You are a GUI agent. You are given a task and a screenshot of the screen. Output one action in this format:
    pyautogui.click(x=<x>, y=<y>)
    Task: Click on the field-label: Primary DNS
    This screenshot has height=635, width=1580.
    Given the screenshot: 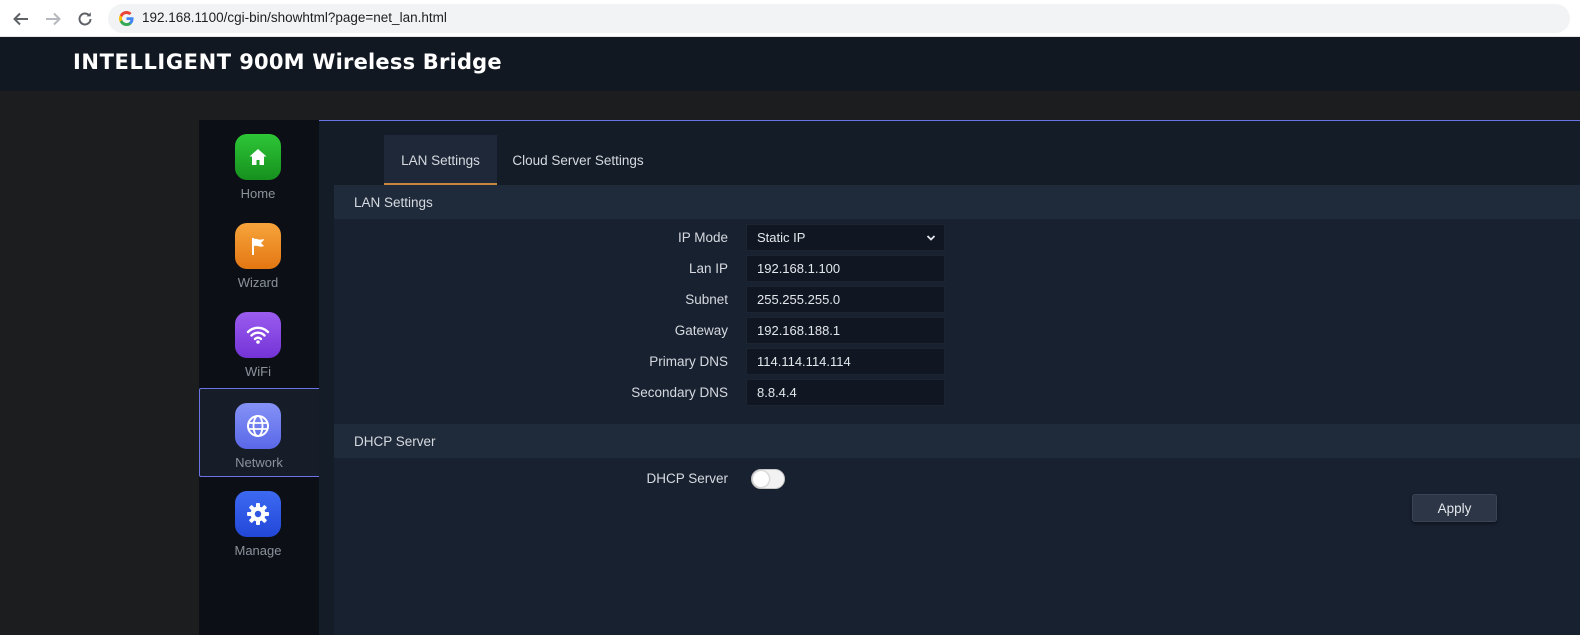 What is the action you would take?
    pyautogui.click(x=688, y=361)
    